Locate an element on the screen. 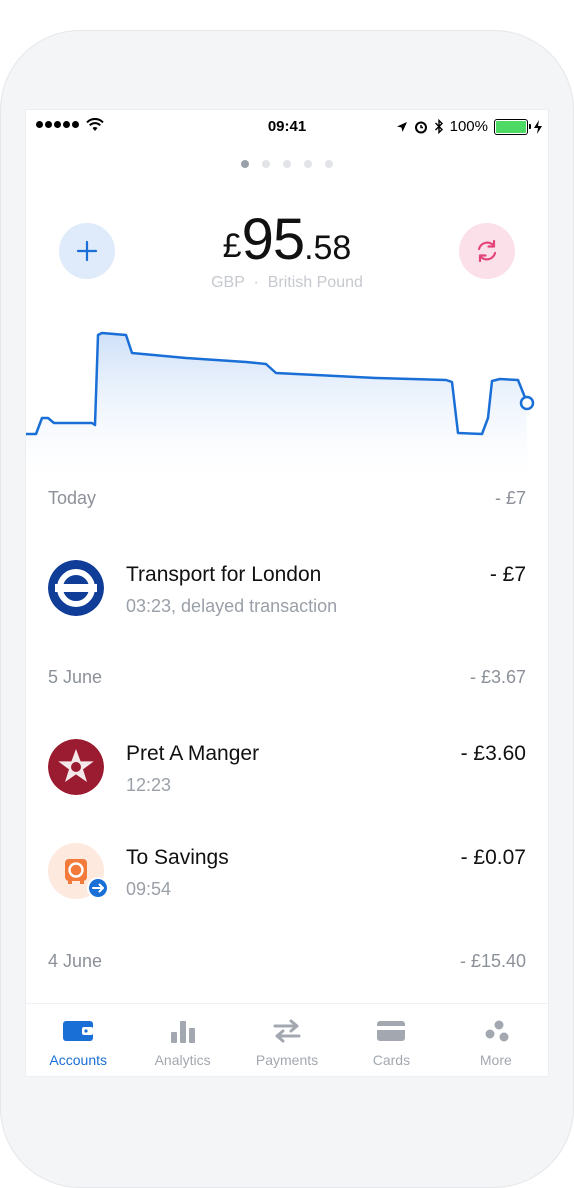 The image size is (574, 1188). currency-label: GBP · British Pound is located at coordinates (287, 283).